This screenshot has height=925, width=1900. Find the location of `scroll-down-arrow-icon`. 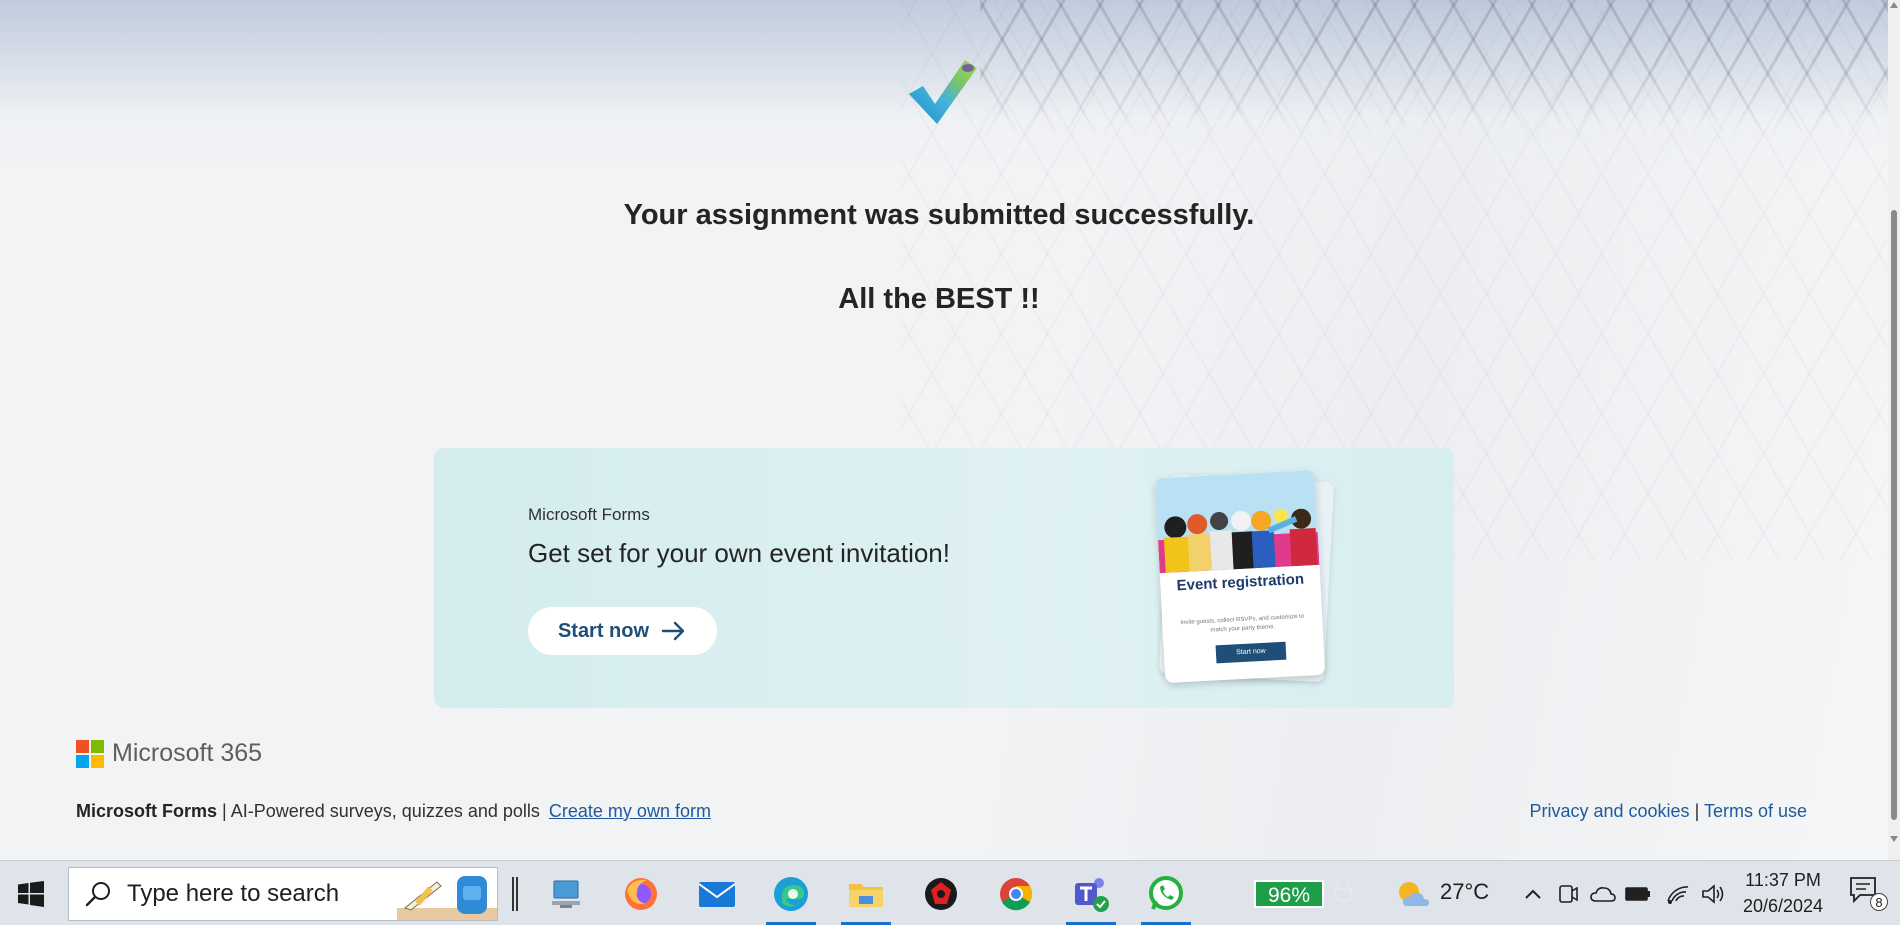

scroll-down-arrow-icon is located at coordinates (1894, 839).